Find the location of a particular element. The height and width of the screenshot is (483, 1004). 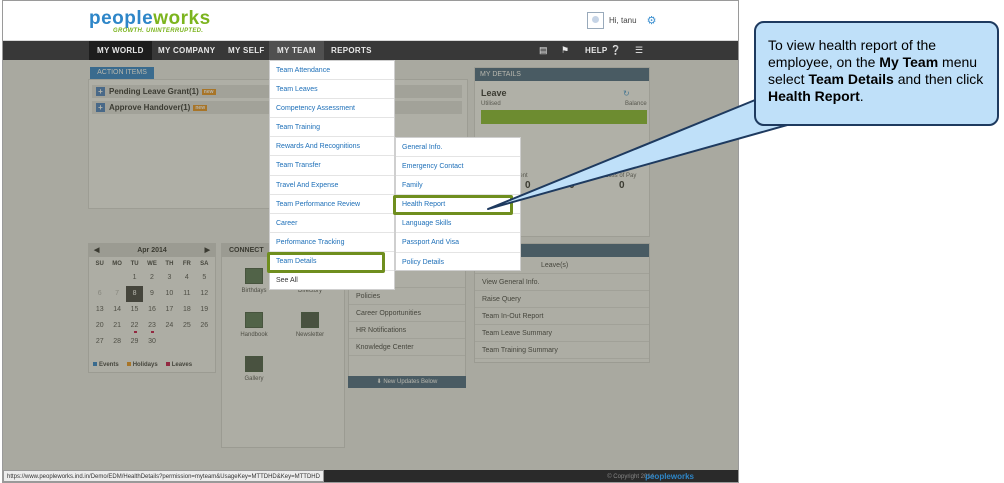

logo-part-b: ple is located at coordinates (139, 18).